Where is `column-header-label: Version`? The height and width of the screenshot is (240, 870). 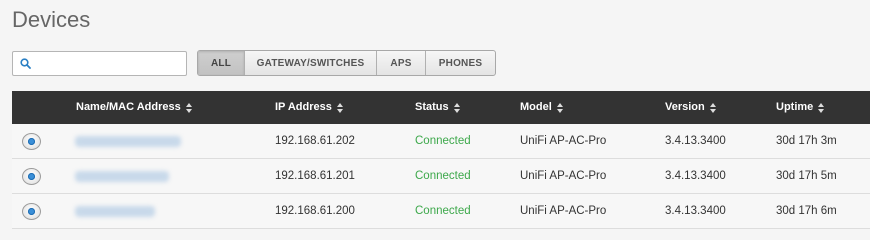 column-header-label: Version is located at coordinates (685, 107).